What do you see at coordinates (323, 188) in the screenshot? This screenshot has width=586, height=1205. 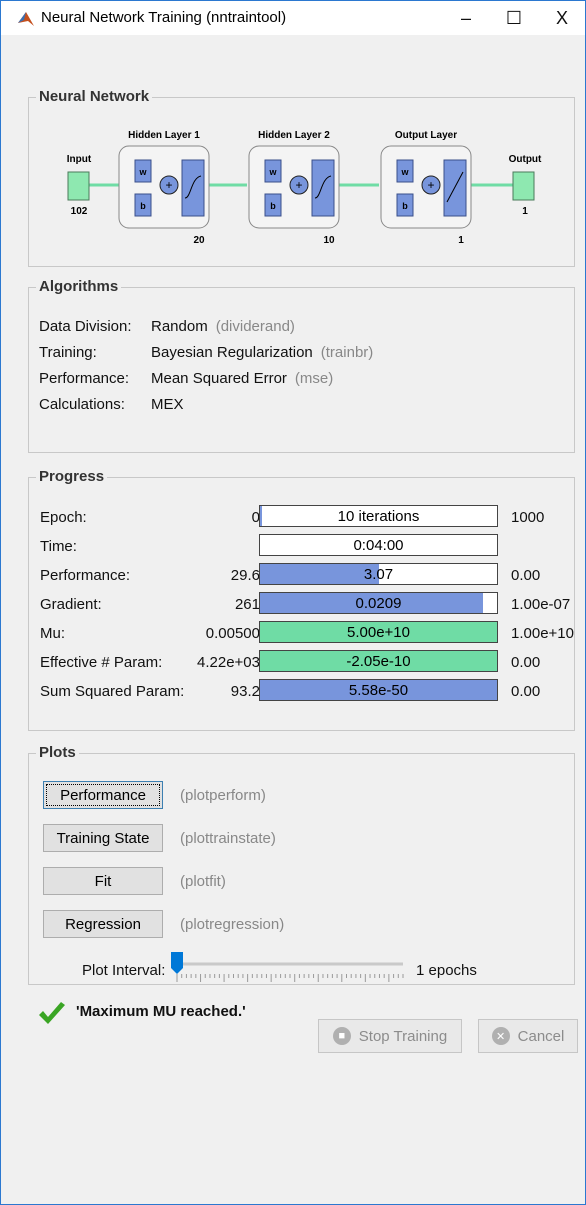 I see `hidden-2-transfer-box` at bounding box center [323, 188].